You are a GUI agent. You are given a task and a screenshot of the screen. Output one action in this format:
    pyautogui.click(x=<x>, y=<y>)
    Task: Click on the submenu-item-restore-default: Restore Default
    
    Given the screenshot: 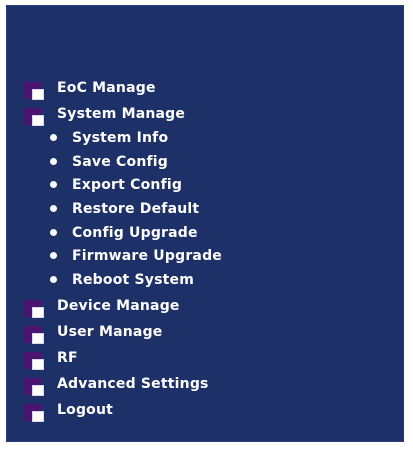 What is the action you would take?
    pyautogui.click(x=209, y=211)
    